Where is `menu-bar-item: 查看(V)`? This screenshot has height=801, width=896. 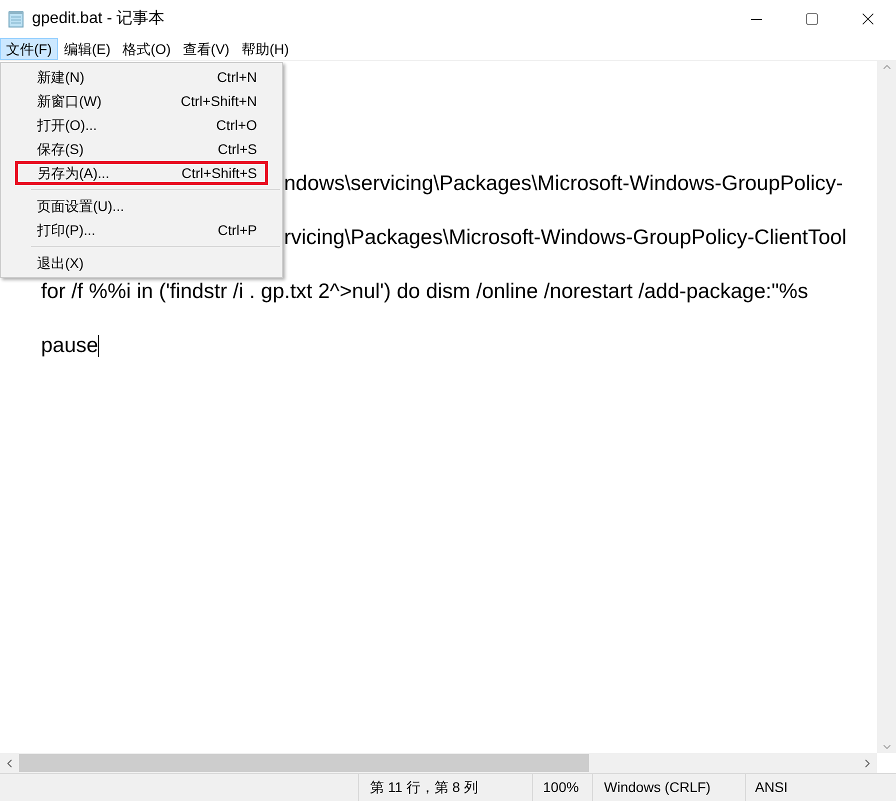 menu-bar-item: 查看(V) is located at coordinates (206, 49).